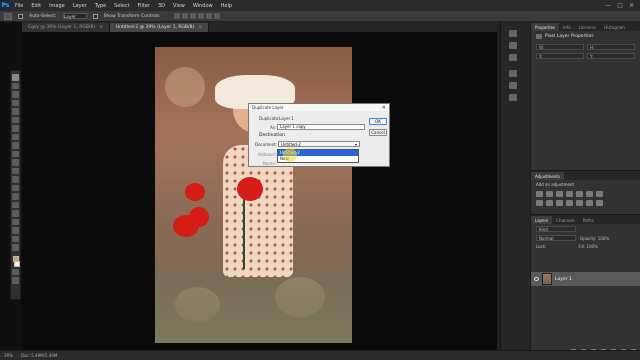  What do you see at coordinates (144, 6) in the screenshot?
I see `menu-filter: Filter` at bounding box center [144, 6].